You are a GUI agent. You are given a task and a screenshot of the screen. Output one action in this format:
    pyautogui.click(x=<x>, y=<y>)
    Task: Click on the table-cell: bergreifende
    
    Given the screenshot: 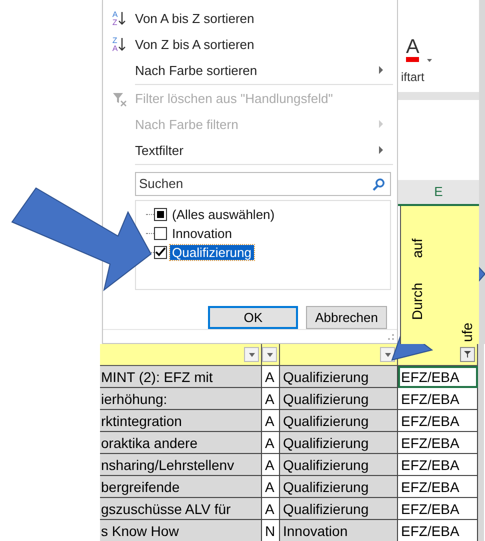 What is the action you would take?
    pyautogui.click(x=181, y=487)
    